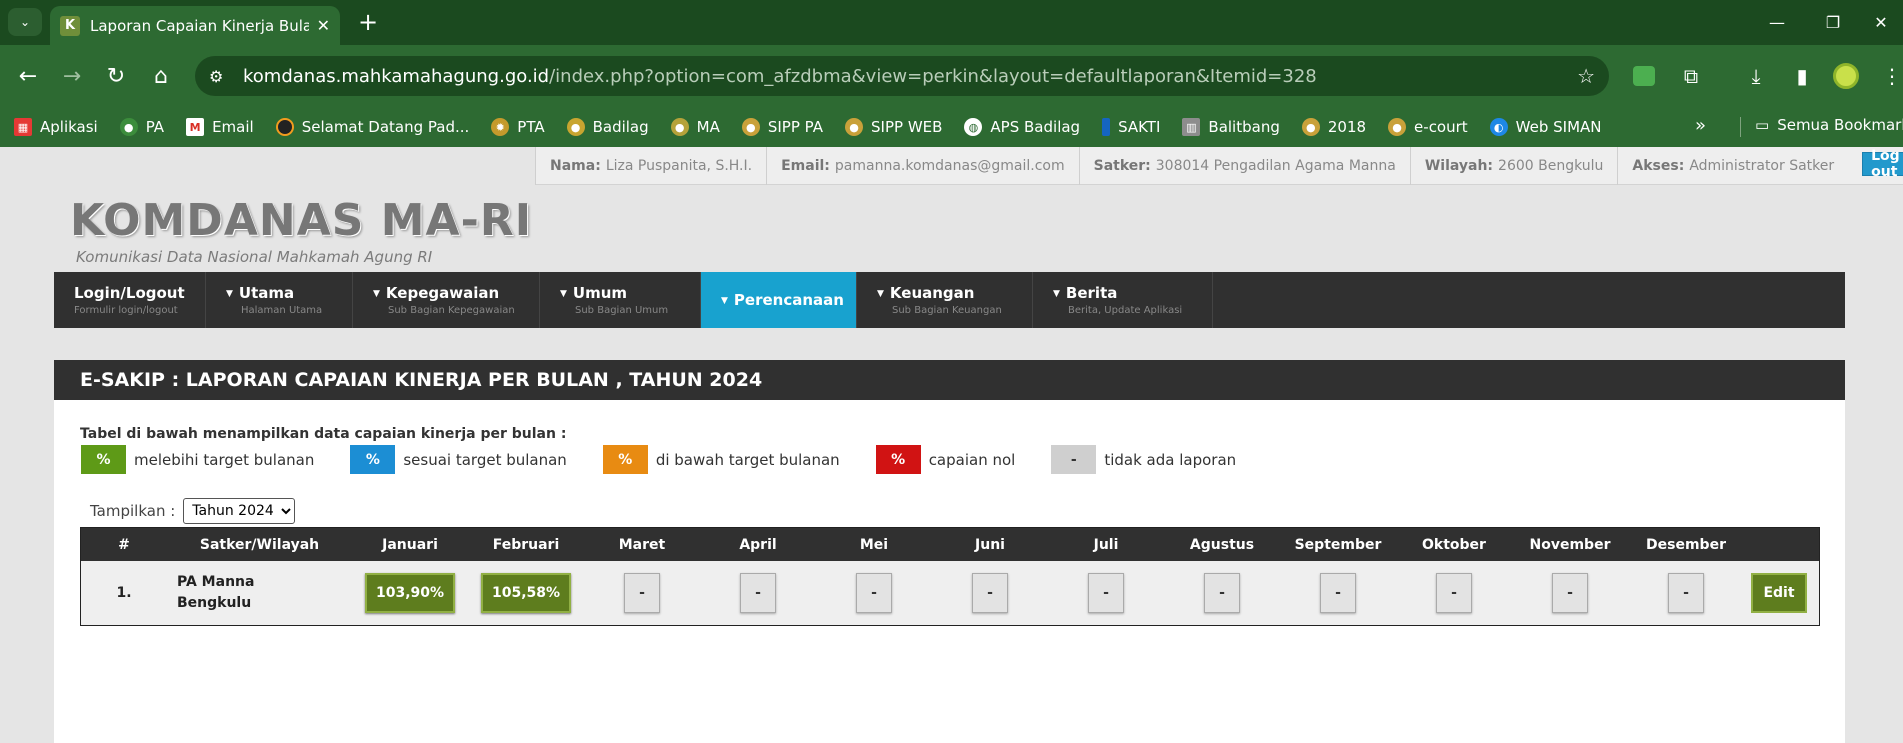 The width and height of the screenshot is (1903, 743). Describe the element at coordinates (607, 127) in the screenshot. I see `bookmark-badilag: ● Badilag` at that location.